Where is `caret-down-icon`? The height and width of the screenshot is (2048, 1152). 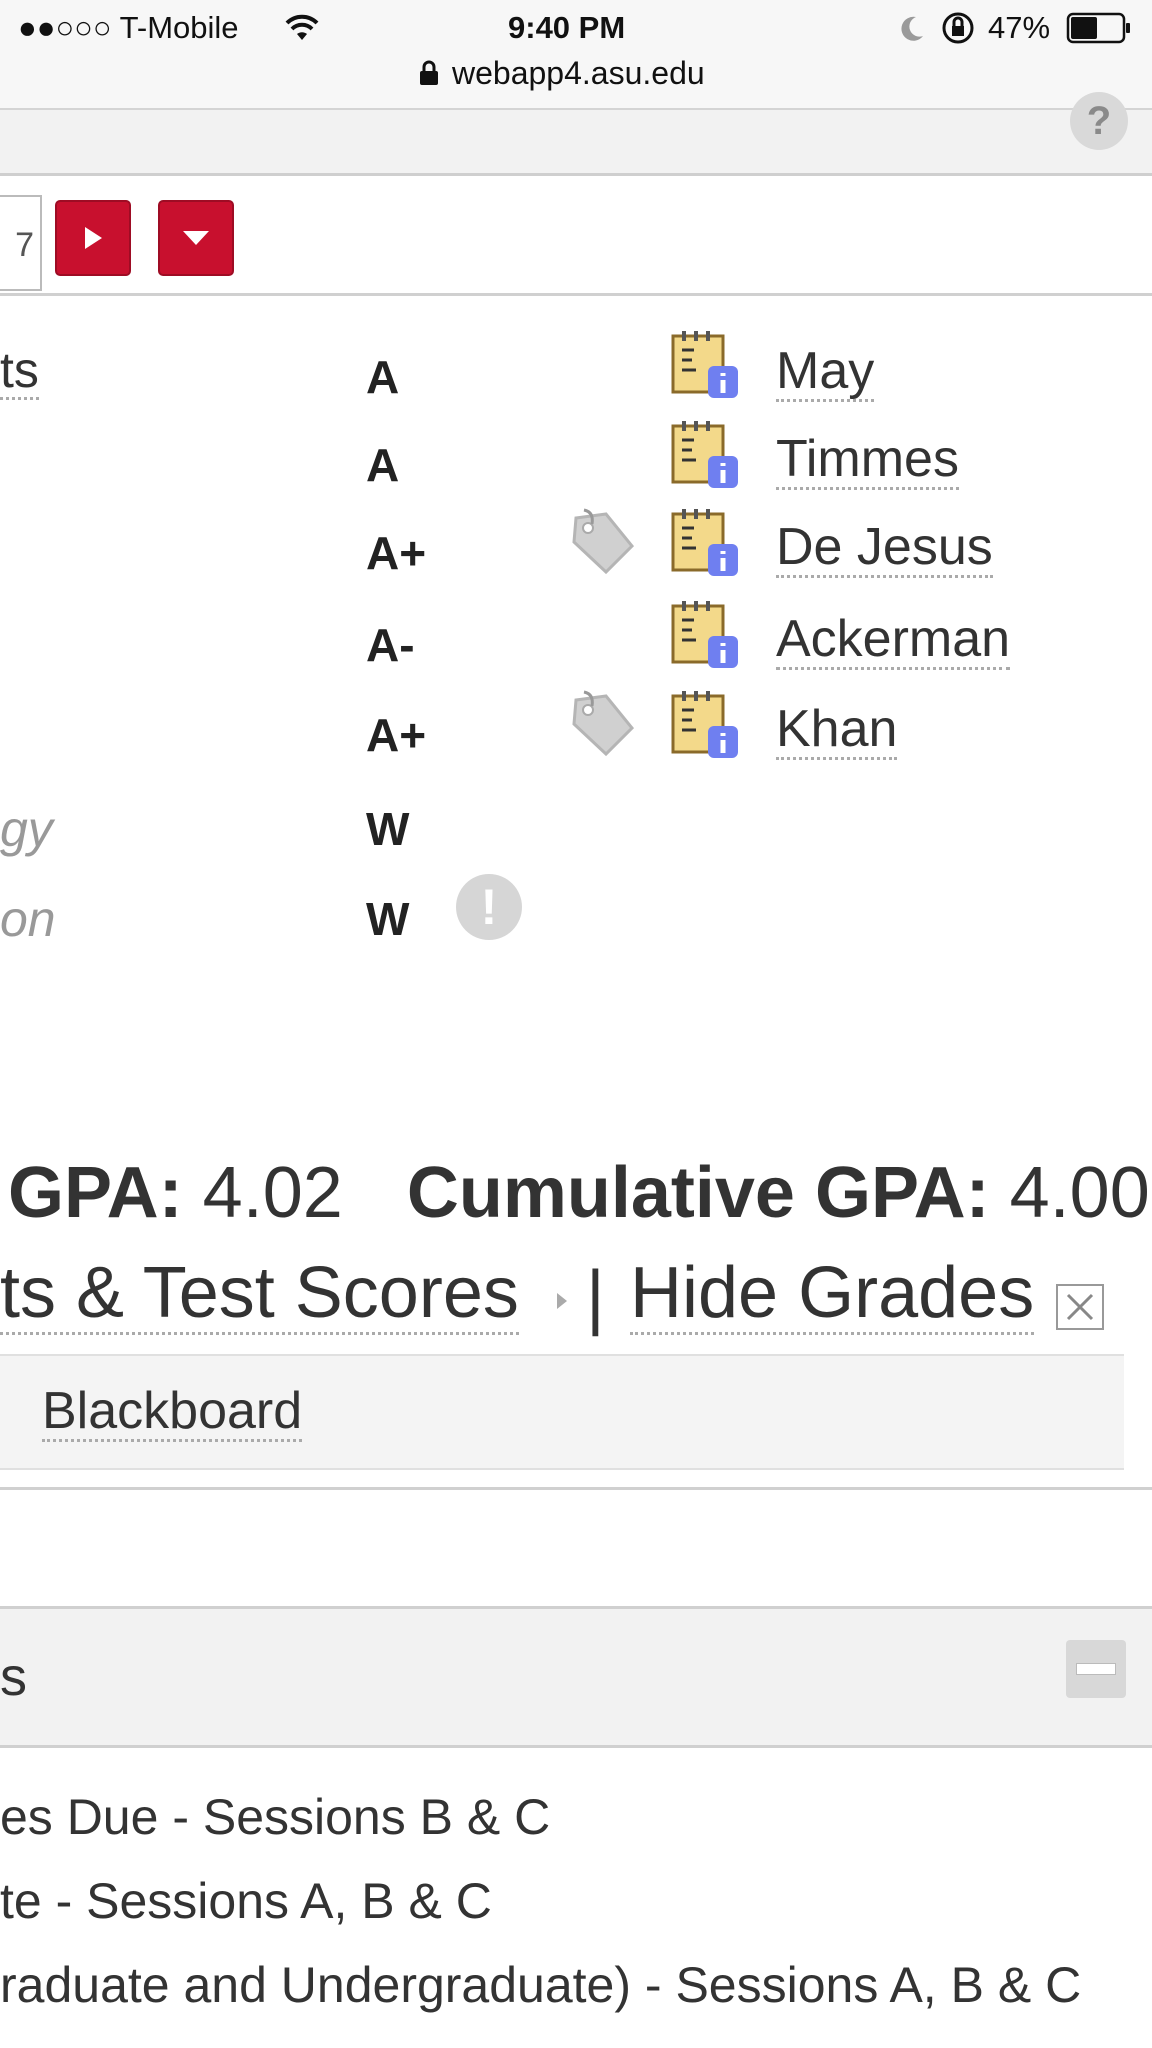
caret-down-icon is located at coordinates (196, 238).